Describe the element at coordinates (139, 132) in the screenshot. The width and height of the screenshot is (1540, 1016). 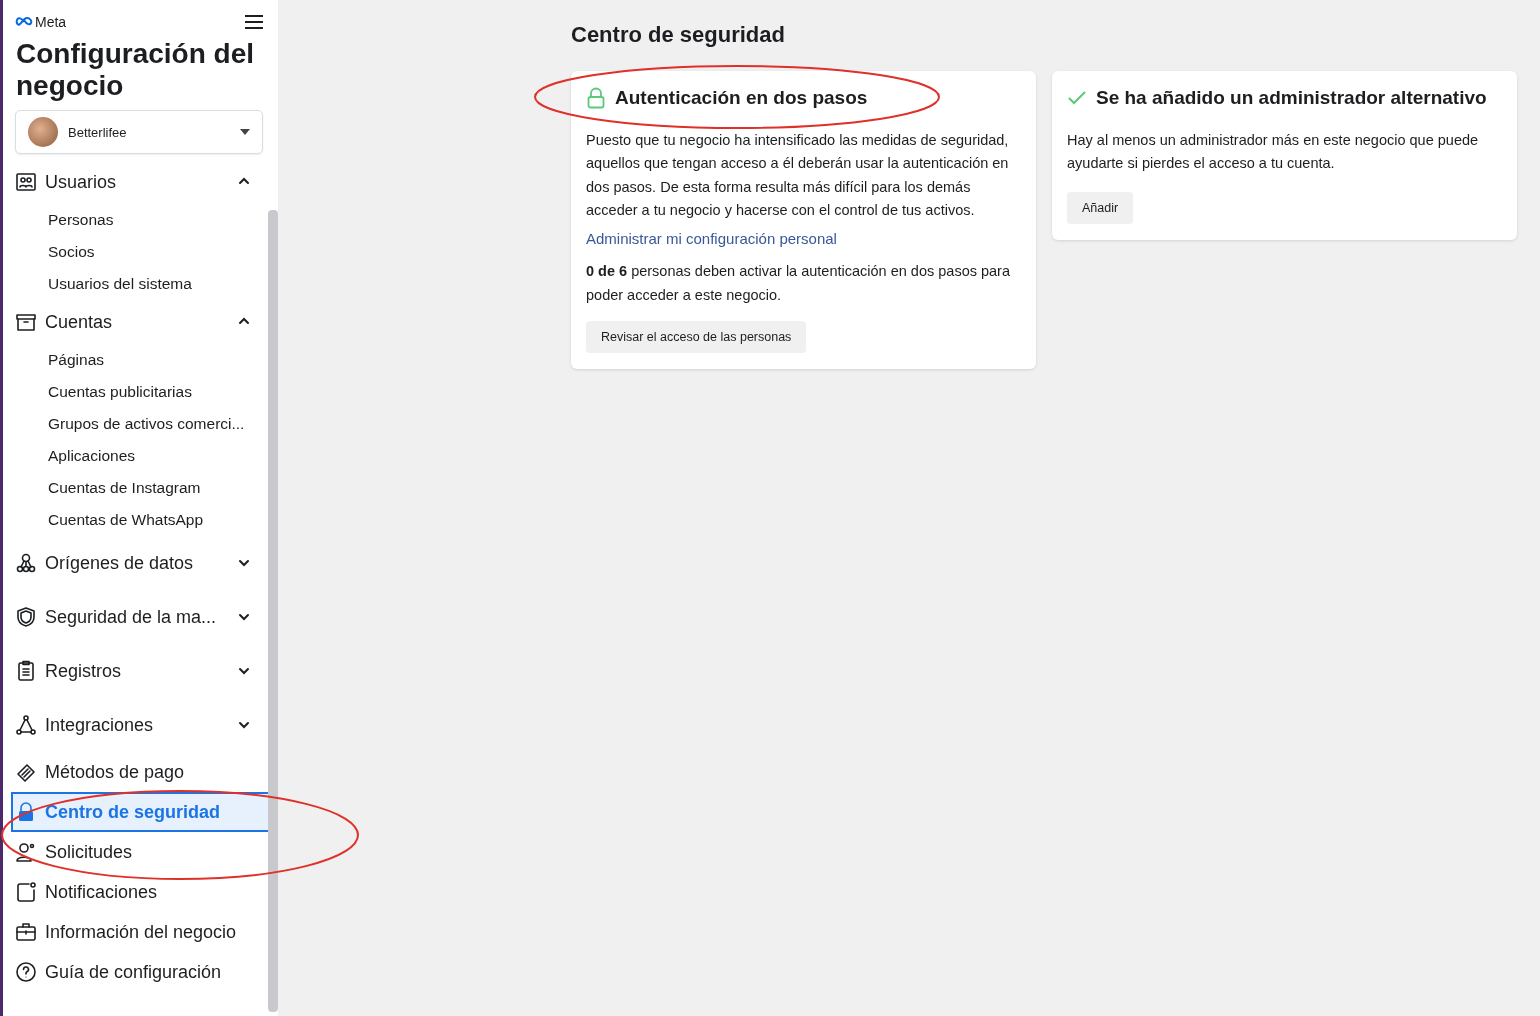
I see `account-selector: Betterlifee` at that location.